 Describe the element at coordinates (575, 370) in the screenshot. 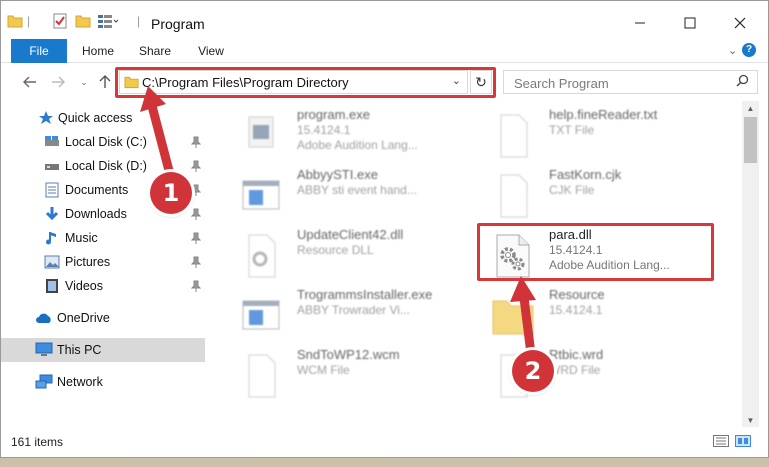

I see `file-detail: WRD File` at that location.